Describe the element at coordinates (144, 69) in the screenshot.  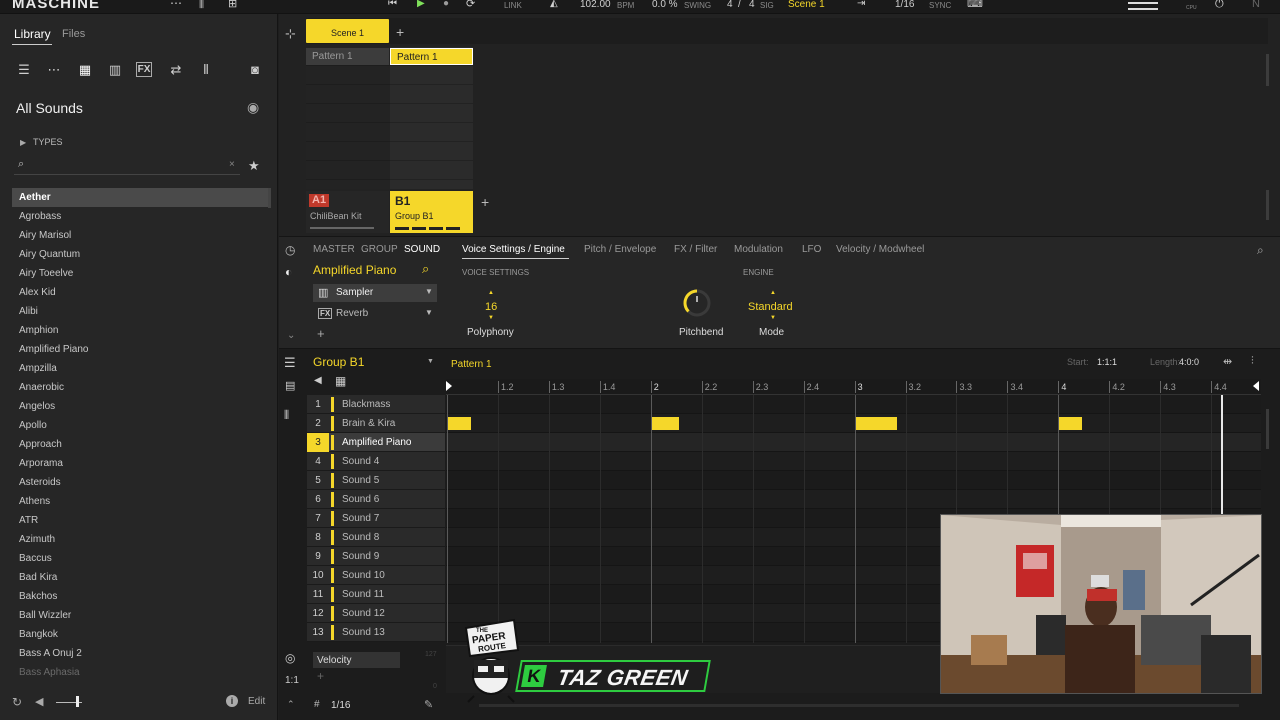
I see `fx-icon: FX` at that location.